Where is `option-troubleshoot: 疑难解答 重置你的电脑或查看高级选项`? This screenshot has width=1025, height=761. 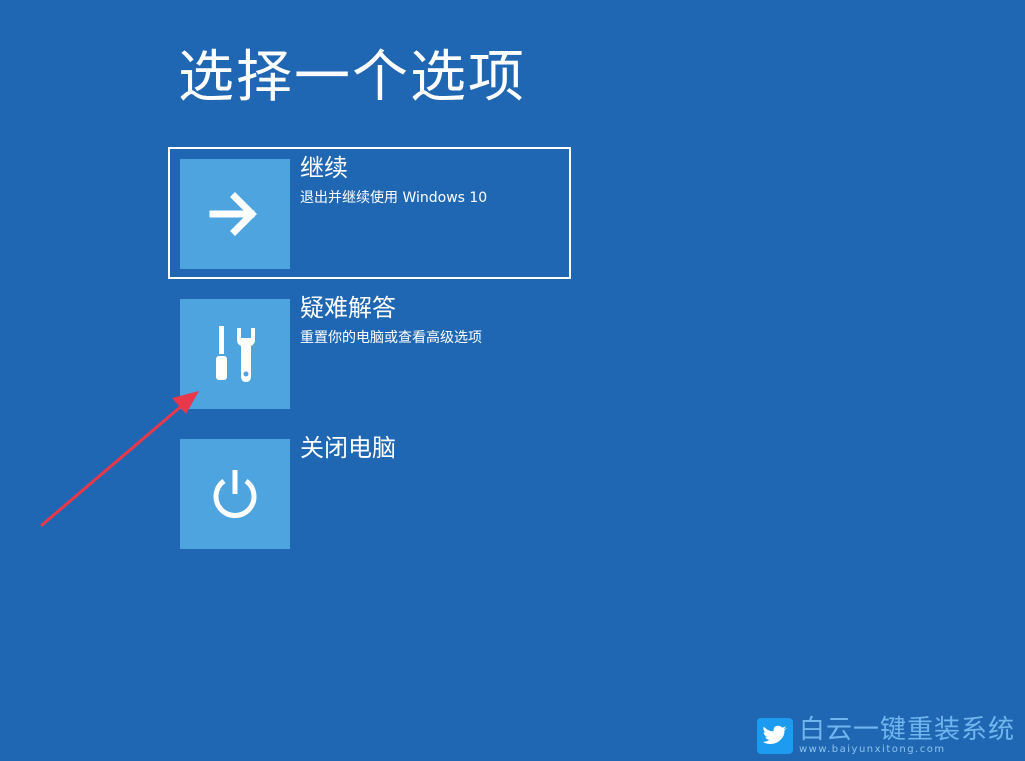 option-troubleshoot: 疑难解答 重置你的电脑或查看高级选项 is located at coordinates (369, 353).